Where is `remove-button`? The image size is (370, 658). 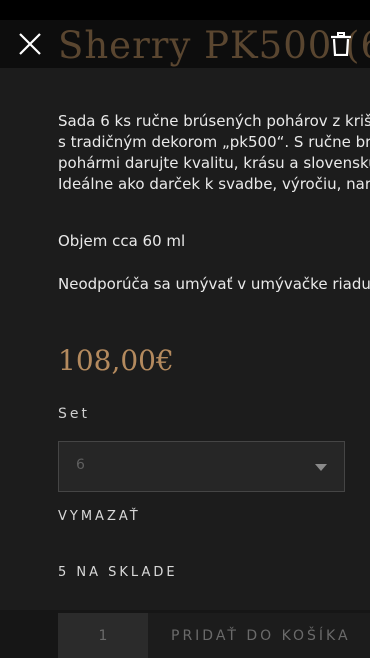 remove-button is located at coordinates (341, 44).